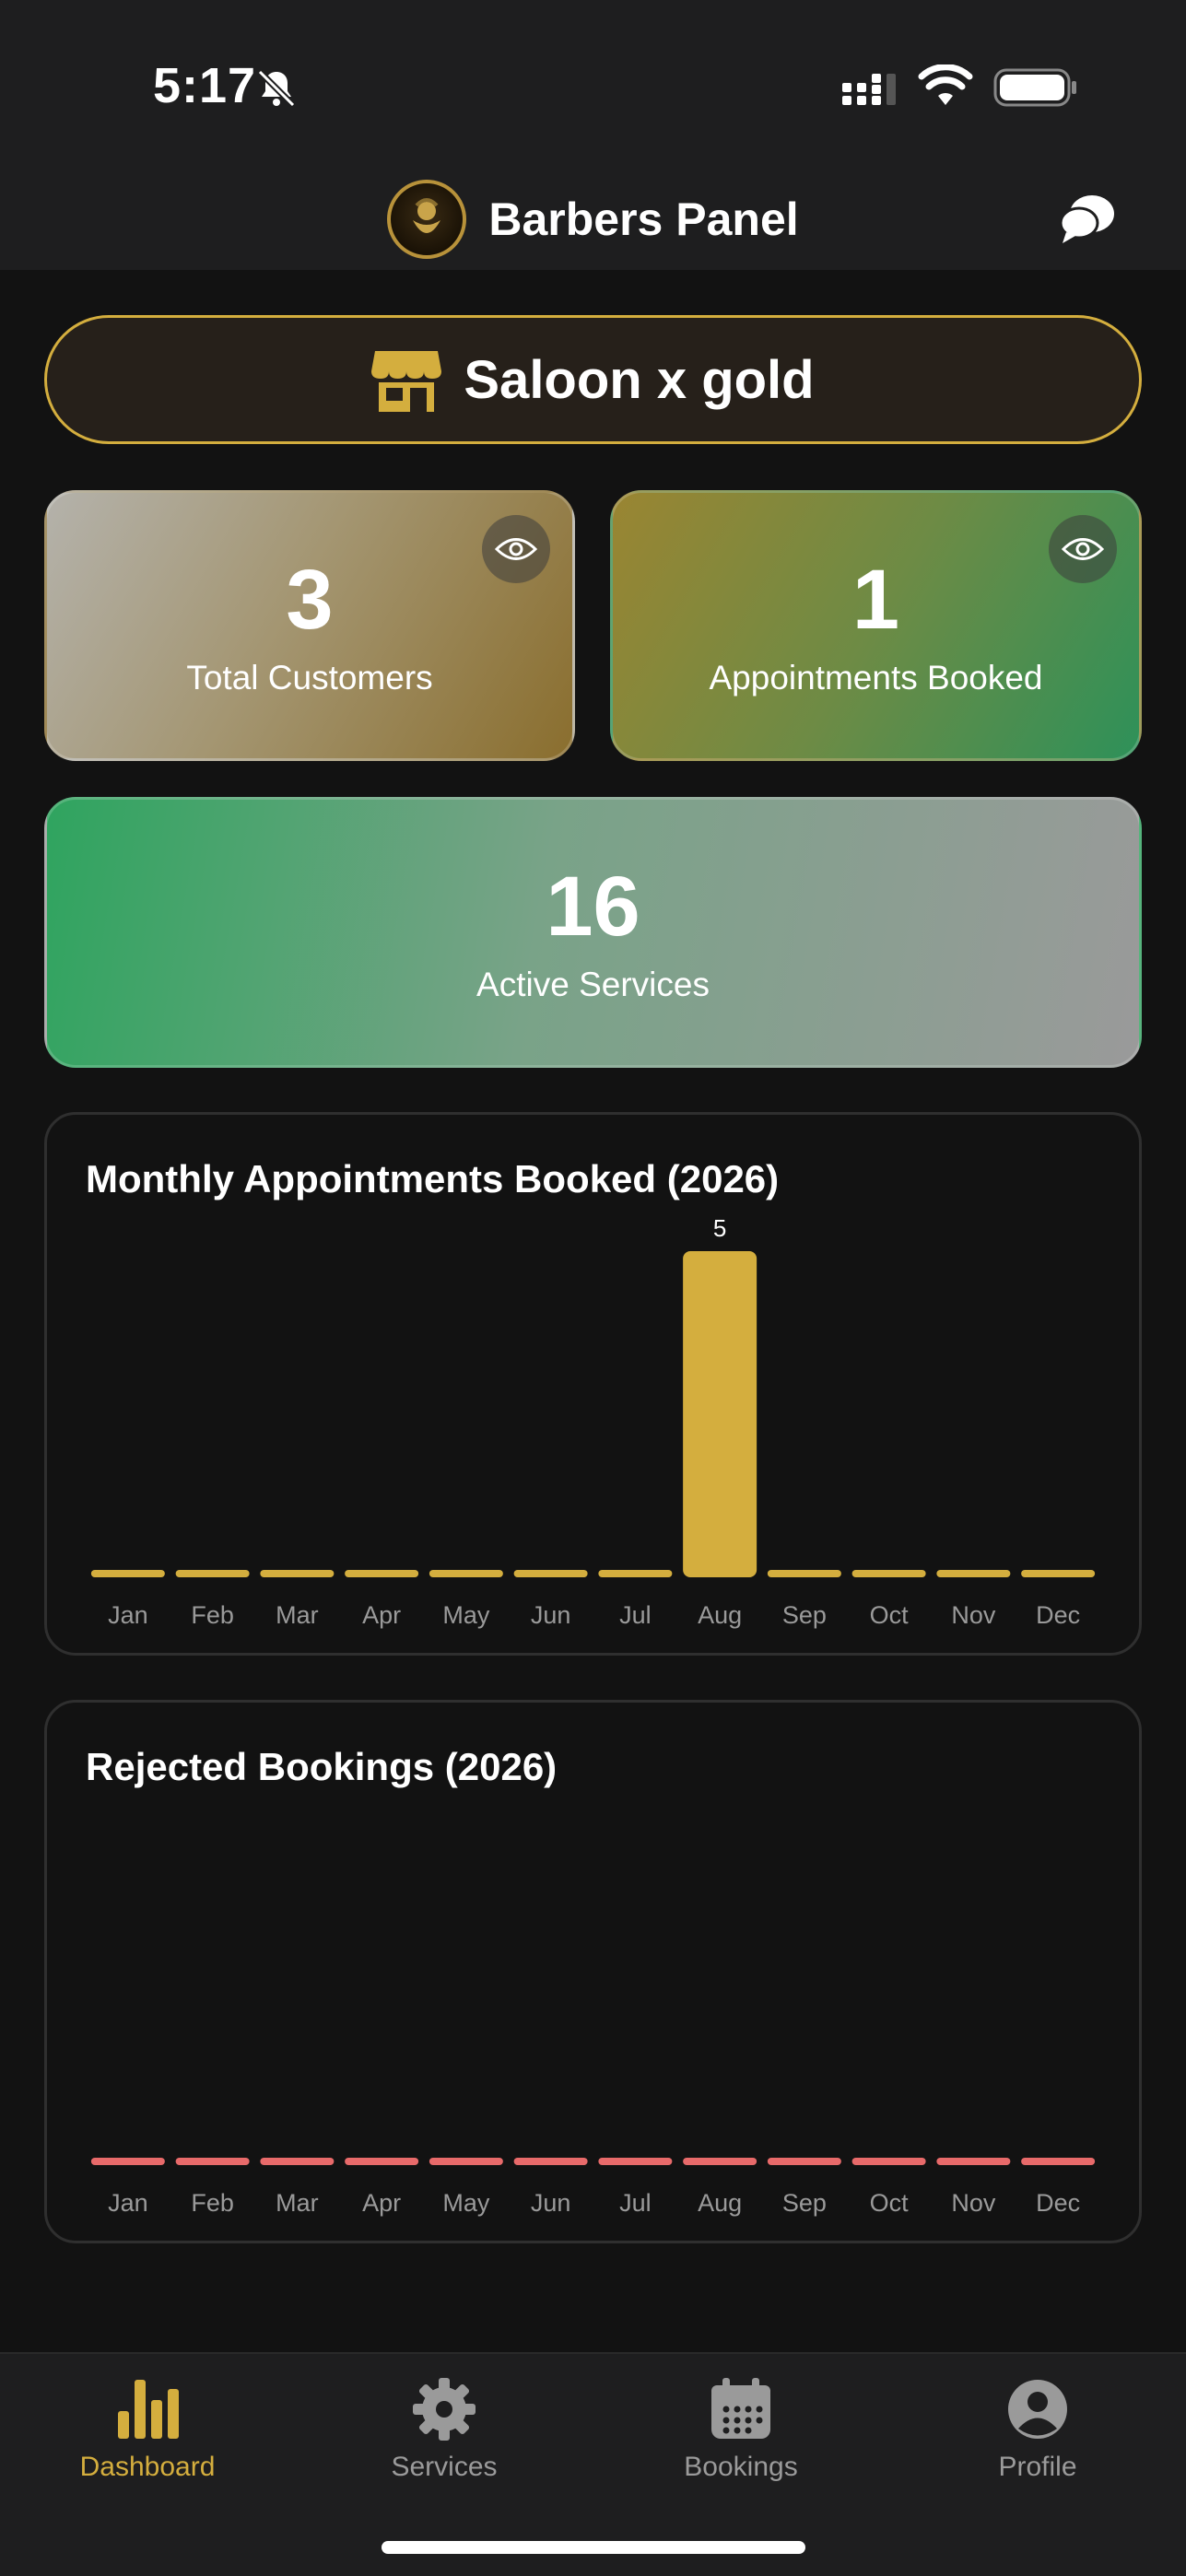  Describe the element at coordinates (876, 678) in the screenshot. I see `stat-label: Appointments Booked` at that location.